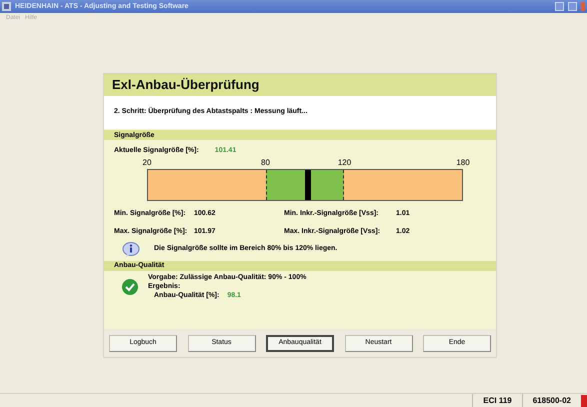  I want to click on app-icon, so click(6, 6).